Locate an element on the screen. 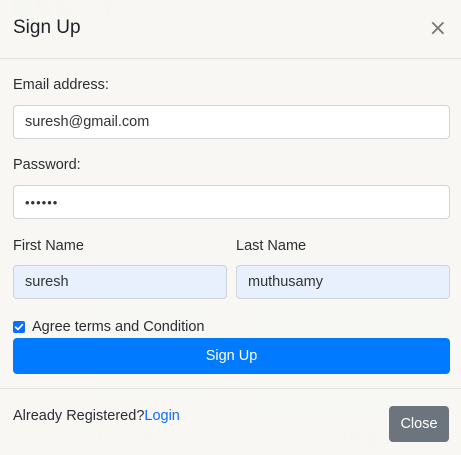 The width and height of the screenshot is (461, 455). check-icon is located at coordinates (19, 326).